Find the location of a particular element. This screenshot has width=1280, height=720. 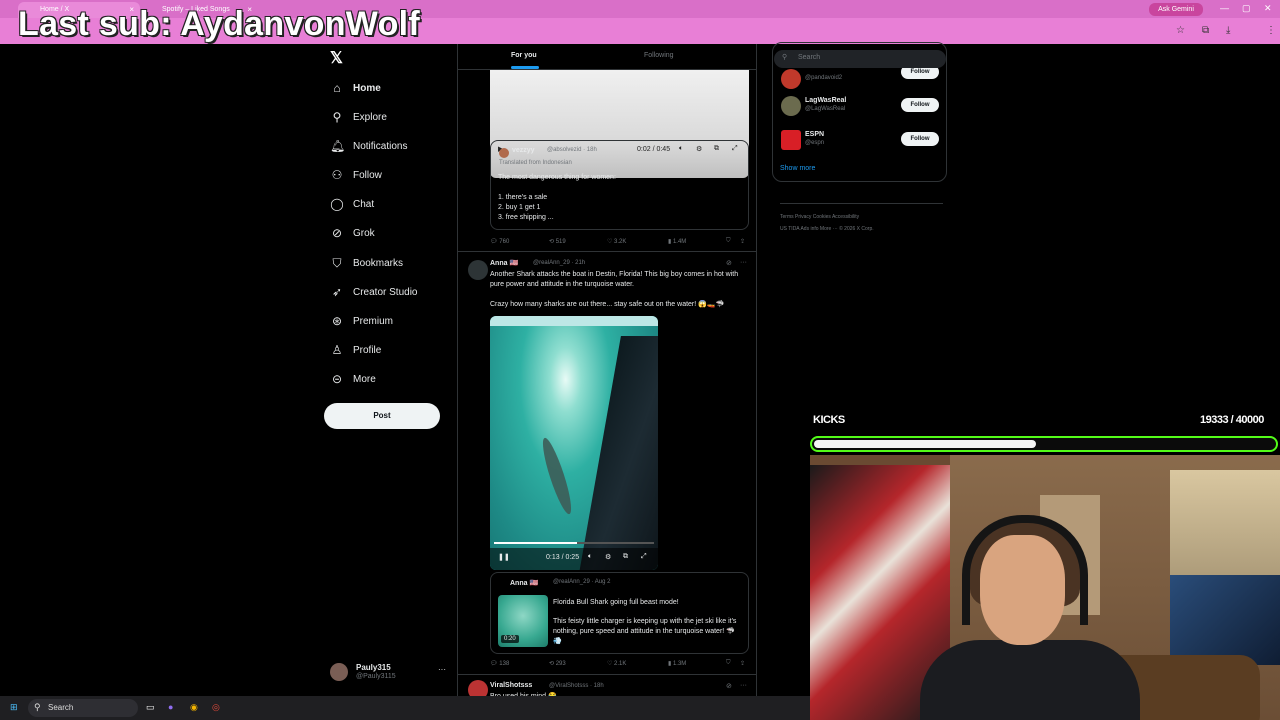

tab-following: Following is located at coordinates (659, 55).